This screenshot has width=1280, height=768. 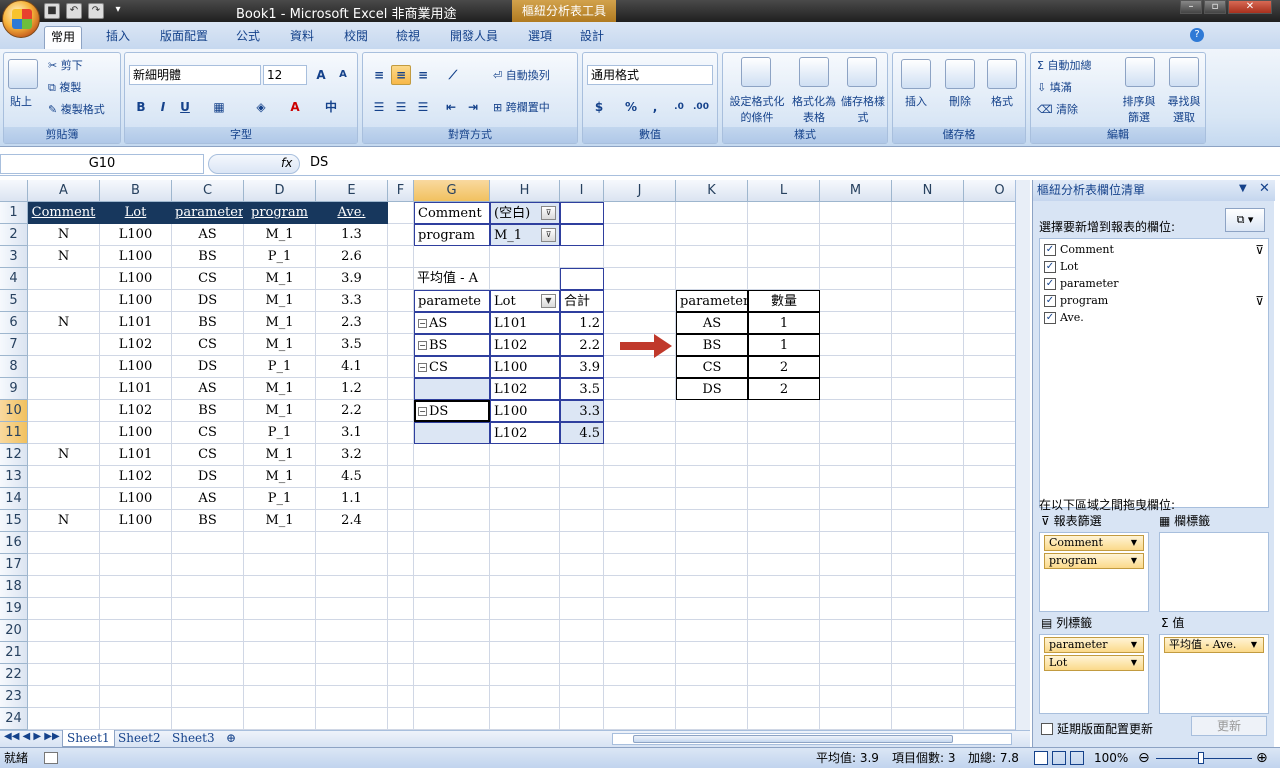 I want to click on cell-e2: 1.3, so click(x=352, y=235).